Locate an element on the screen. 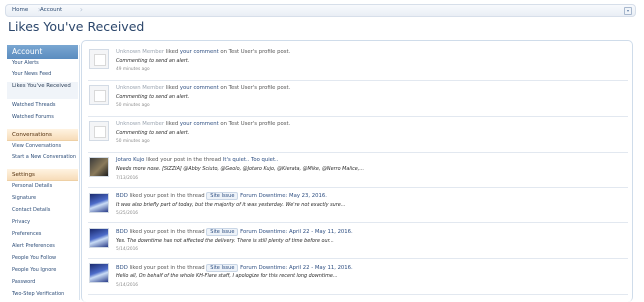 This screenshot has height=302, width=644. sidebar-item-likes-received: Likes You've Received is located at coordinates (42, 90).